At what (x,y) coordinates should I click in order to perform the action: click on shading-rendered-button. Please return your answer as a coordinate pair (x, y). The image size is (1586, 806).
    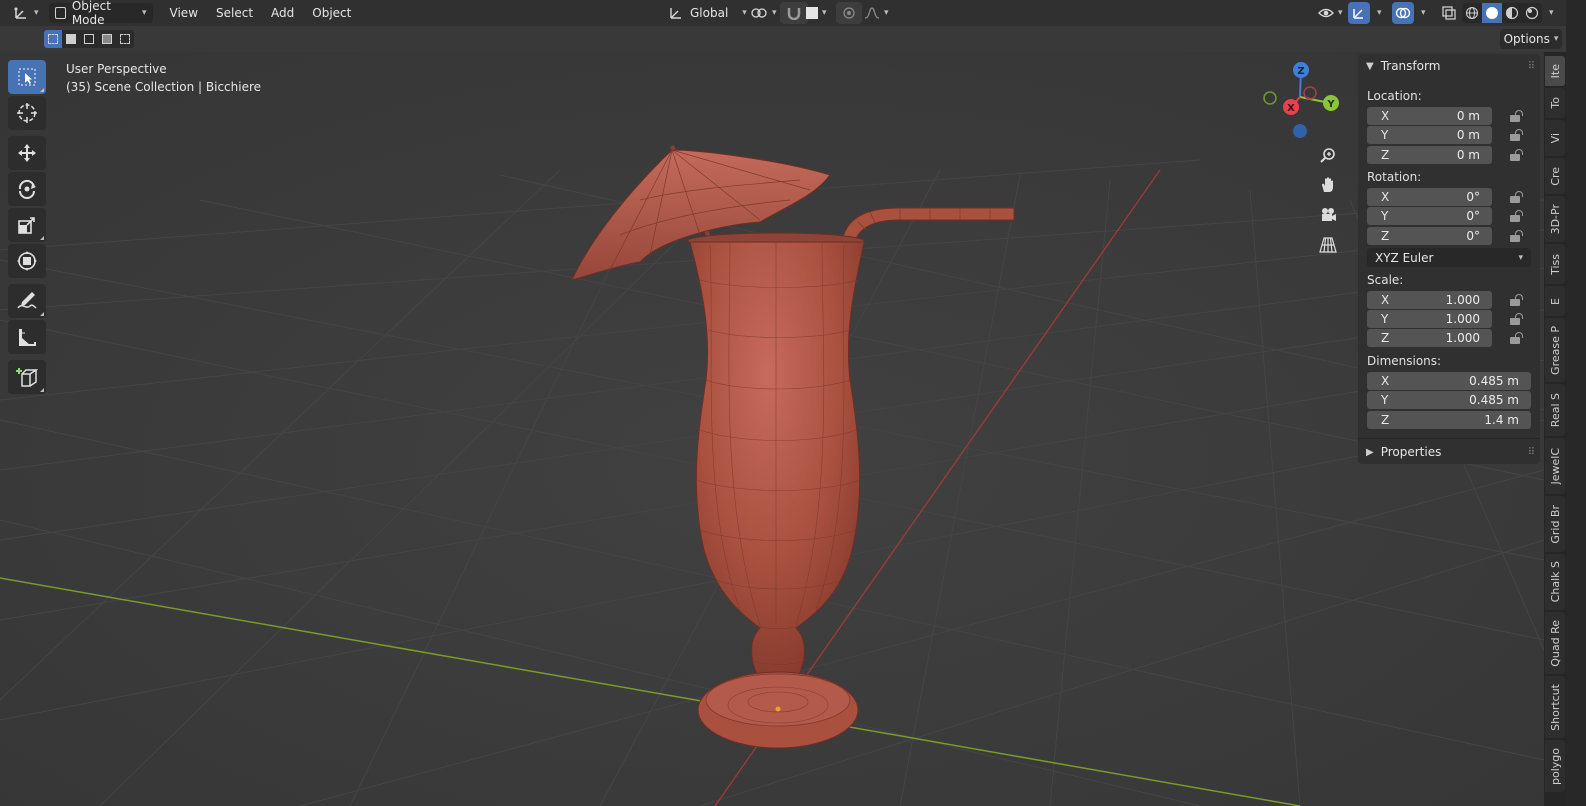
    Looking at the image, I should click on (1532, 13).